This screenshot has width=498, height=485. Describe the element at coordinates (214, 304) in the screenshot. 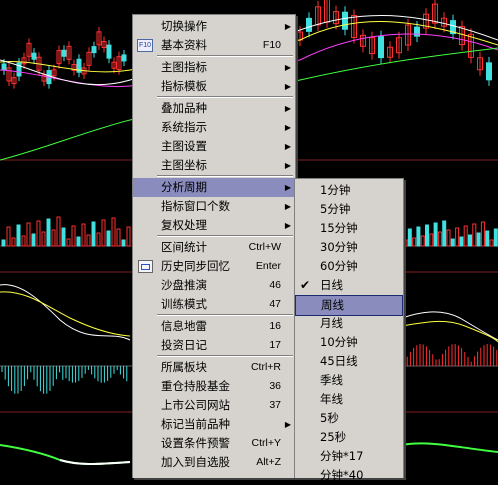

I see `menu-item: 训练模式 47` at that location.